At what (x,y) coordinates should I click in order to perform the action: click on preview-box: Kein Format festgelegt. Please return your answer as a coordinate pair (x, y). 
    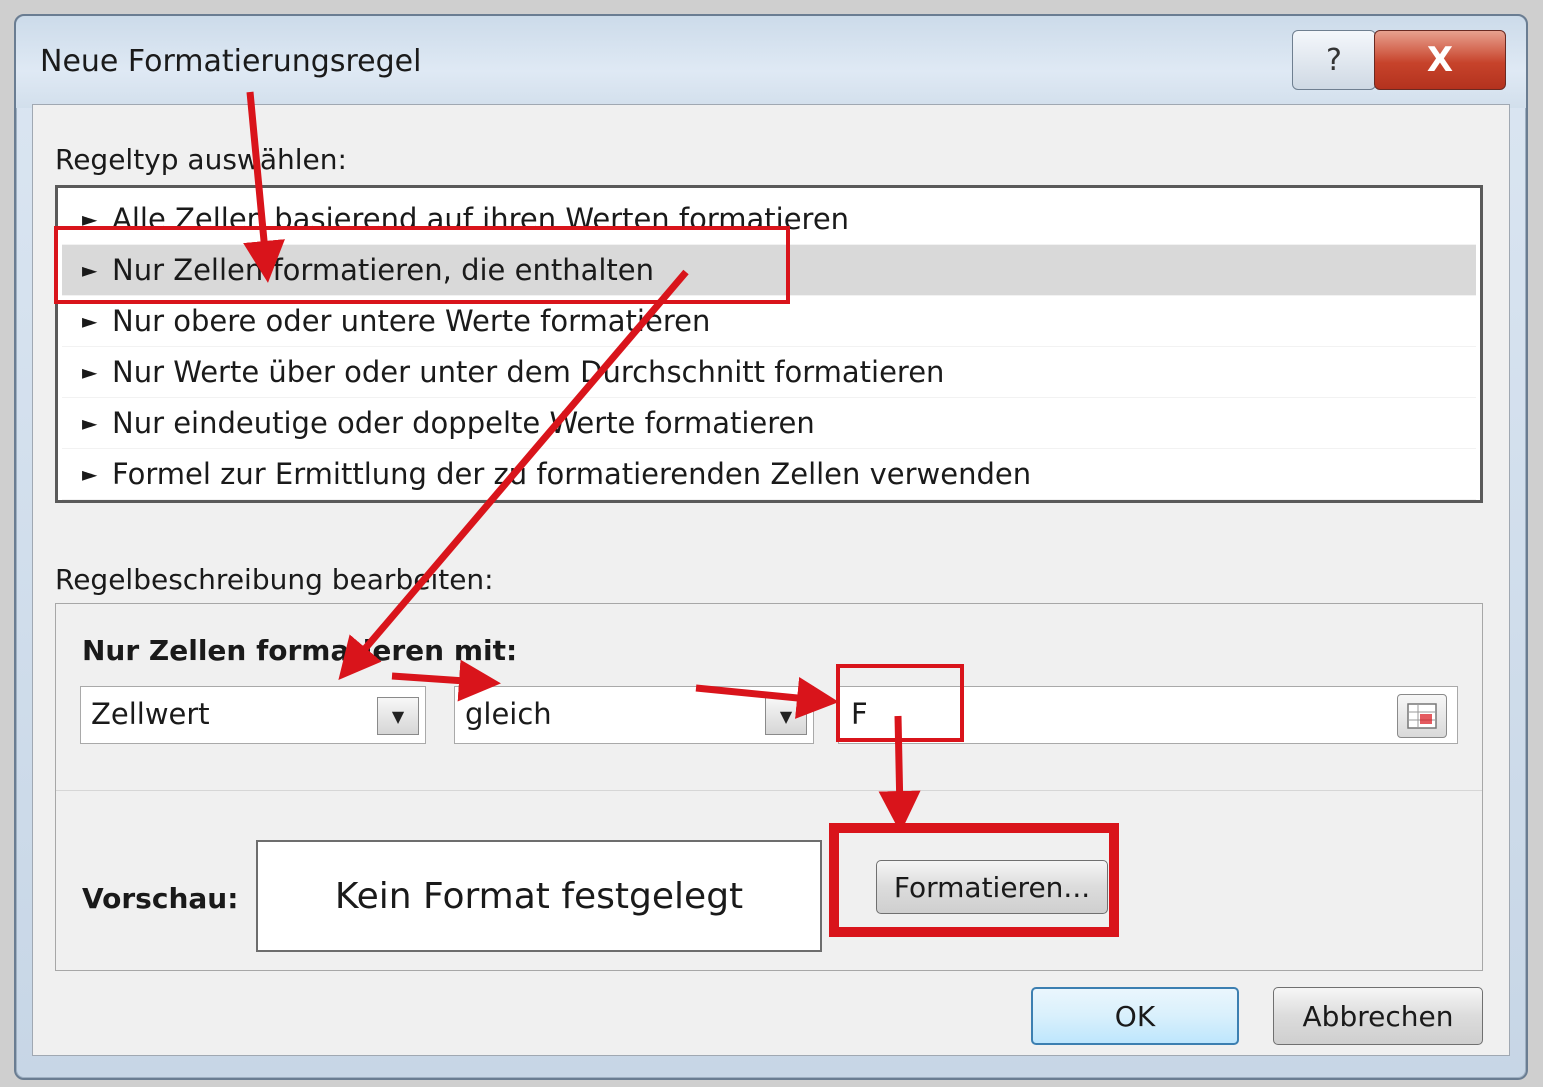
    Looking at the image, I should click on (539, 896).